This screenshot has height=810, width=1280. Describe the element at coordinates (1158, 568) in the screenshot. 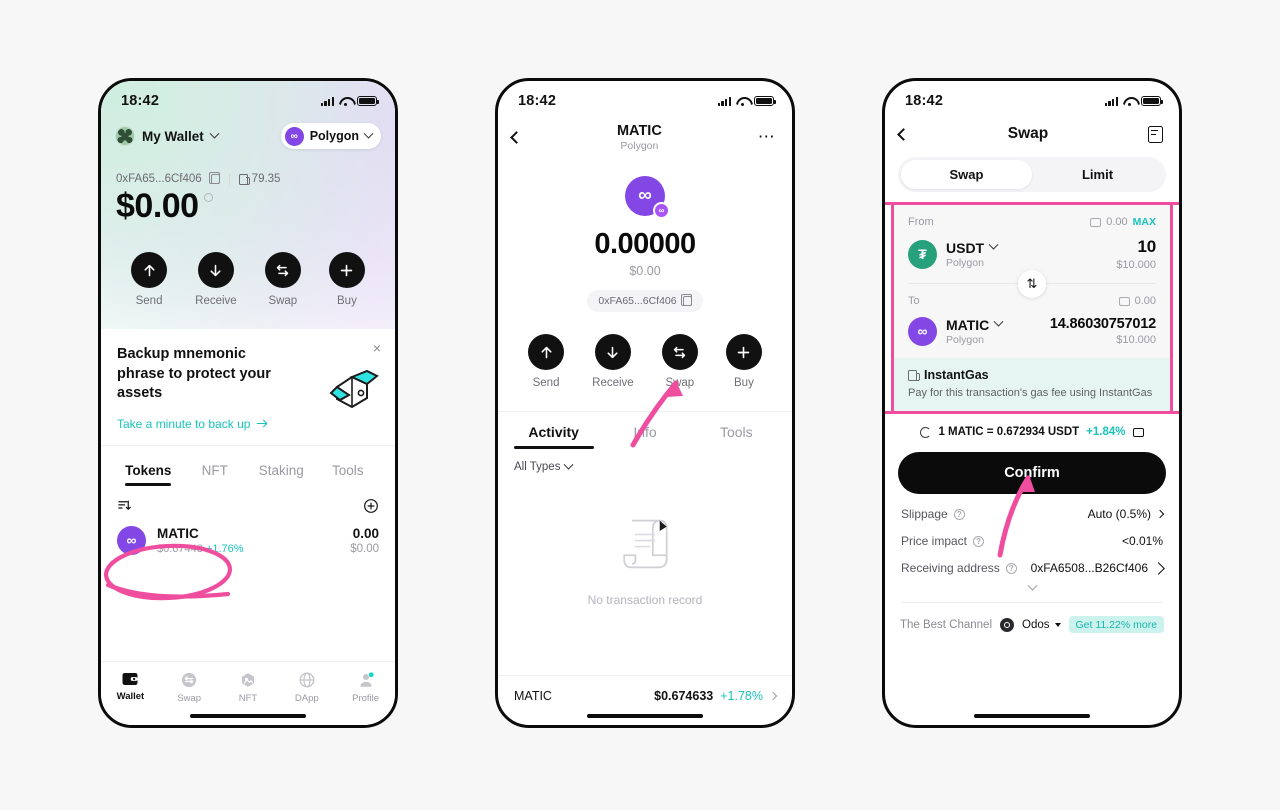

I see `edit-icon` at that location.